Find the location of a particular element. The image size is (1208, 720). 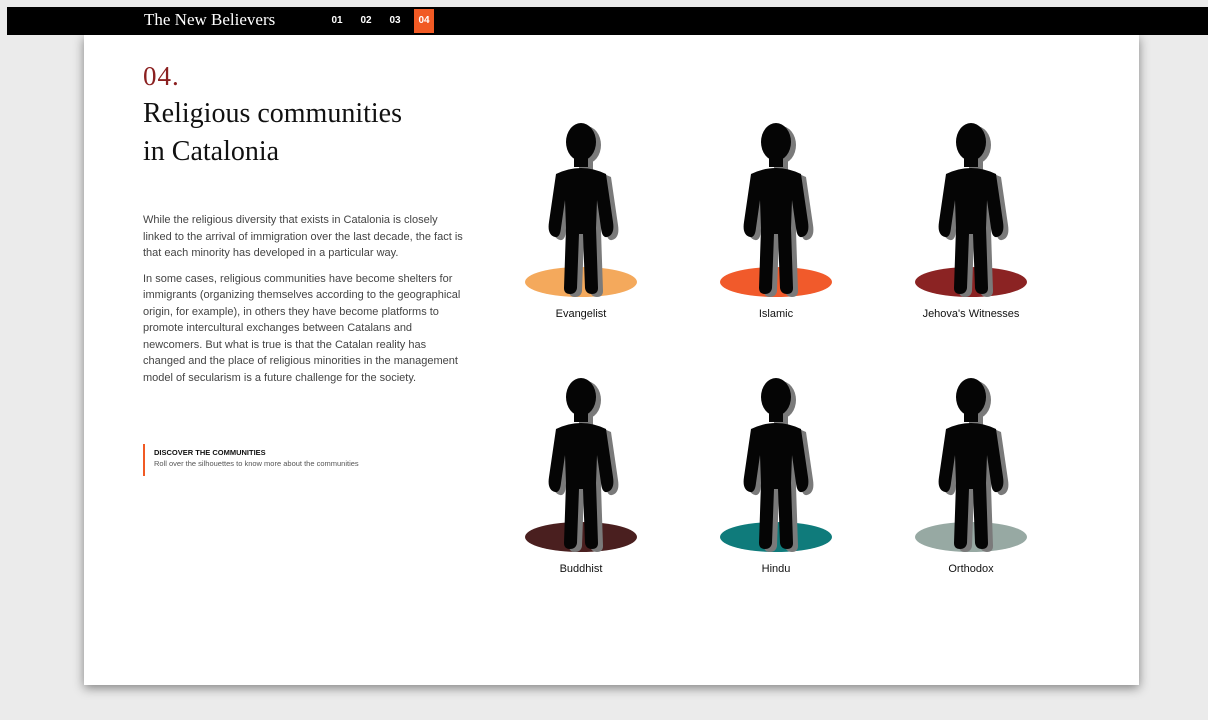

community-hindu: Hindu is located at coordinates (776, 475).